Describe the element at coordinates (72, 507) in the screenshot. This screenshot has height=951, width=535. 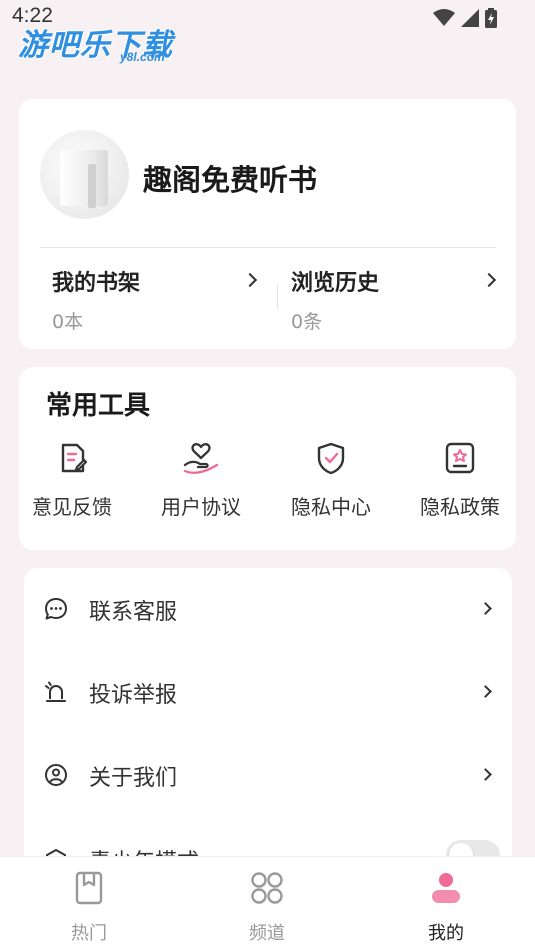
I see `tool-feedback-label: 意见反馈` at that location.